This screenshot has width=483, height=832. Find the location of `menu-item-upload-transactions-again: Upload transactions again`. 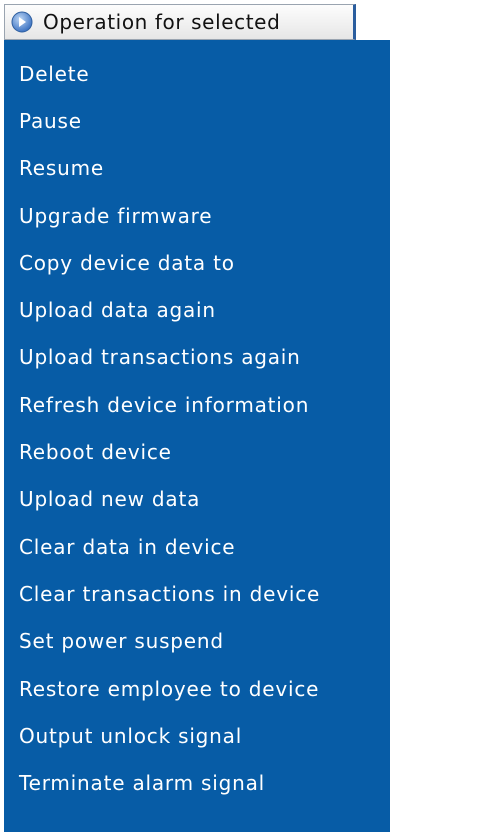

menu-item-upload-transactions-again: Upload transactions again is located at coordinates (197, 357).